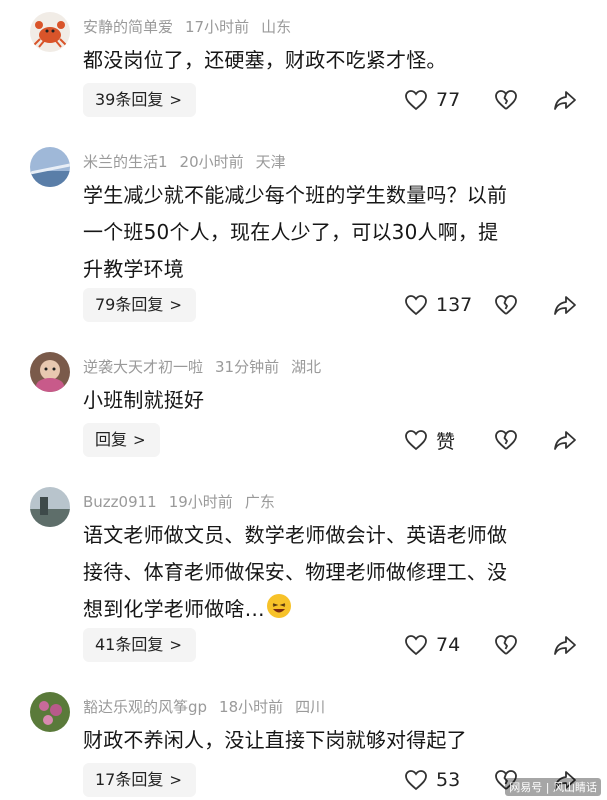 The image size is (607, 800). What do you see at coordinates (432, 780) in the screenshot?
I see `like-button: 53` at bounding box center [432, 780].